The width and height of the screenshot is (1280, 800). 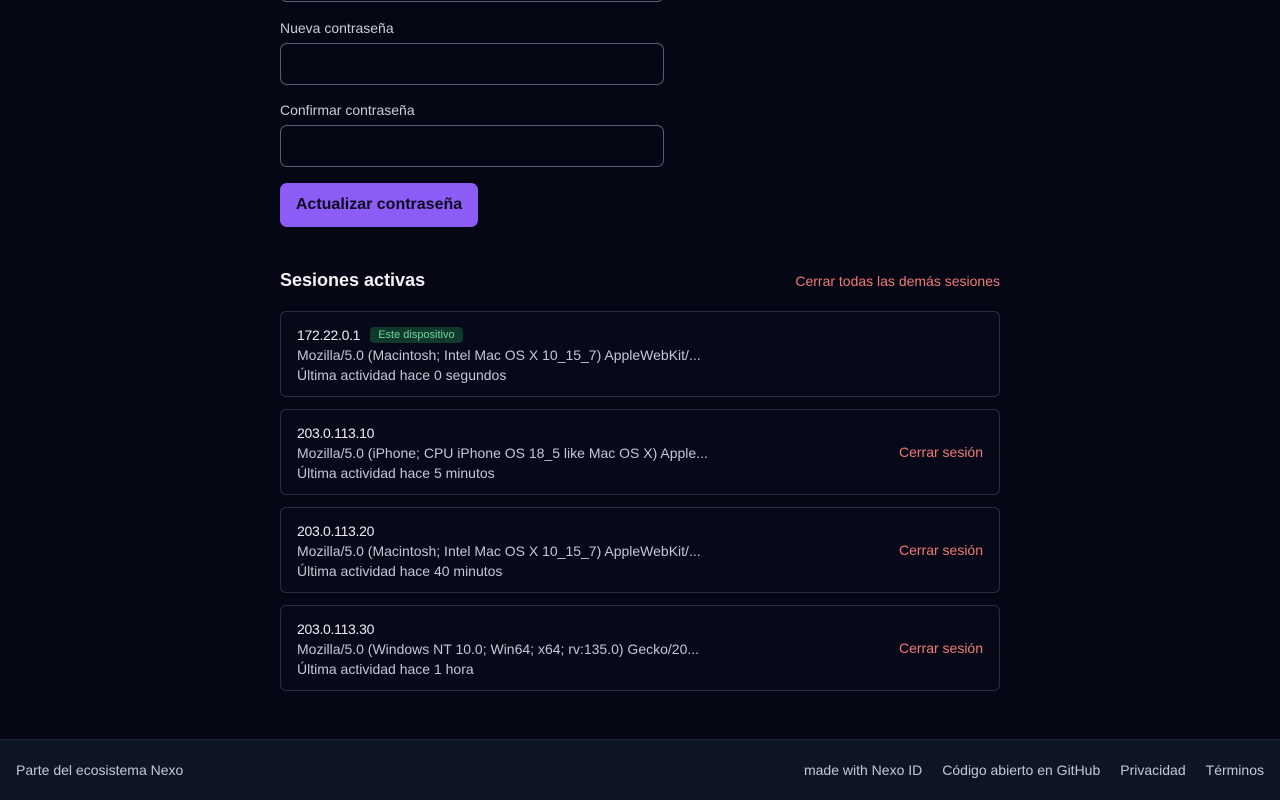 I want to click on logout-all-other-sessions-link: Cerrar todas las demás sesiones, so click(x=897, y=281).